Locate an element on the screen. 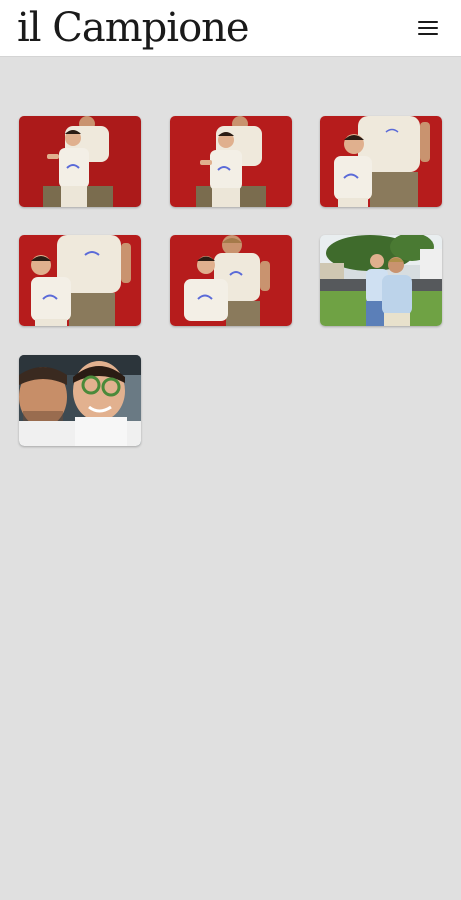 The width and height of the screenshot is (461, 900). site-logo: il Campione is located at coordinates (133, 28).